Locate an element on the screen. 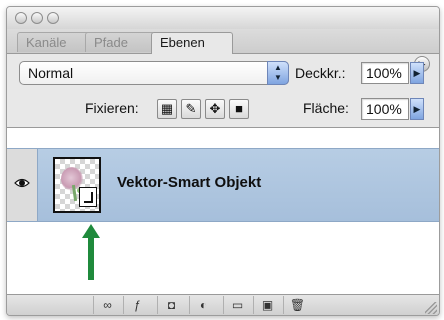 This screenshot has height=320, width=444. new-group-icon: ▭ is located at coordinates (237, 305).